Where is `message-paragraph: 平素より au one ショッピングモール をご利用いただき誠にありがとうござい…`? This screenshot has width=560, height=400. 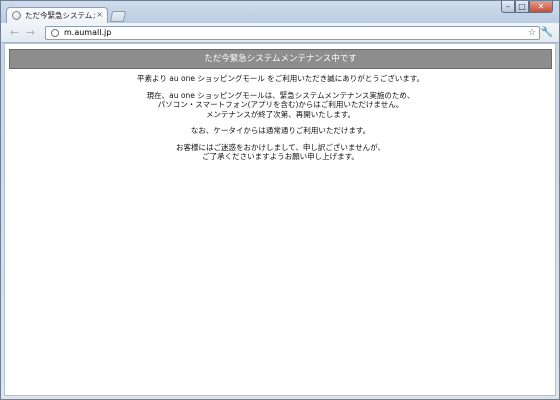 message-paragraph: 平素より au one ショッピングモール をご利用いただき誠にありがとうござい… is located at coordinates (280, 79).